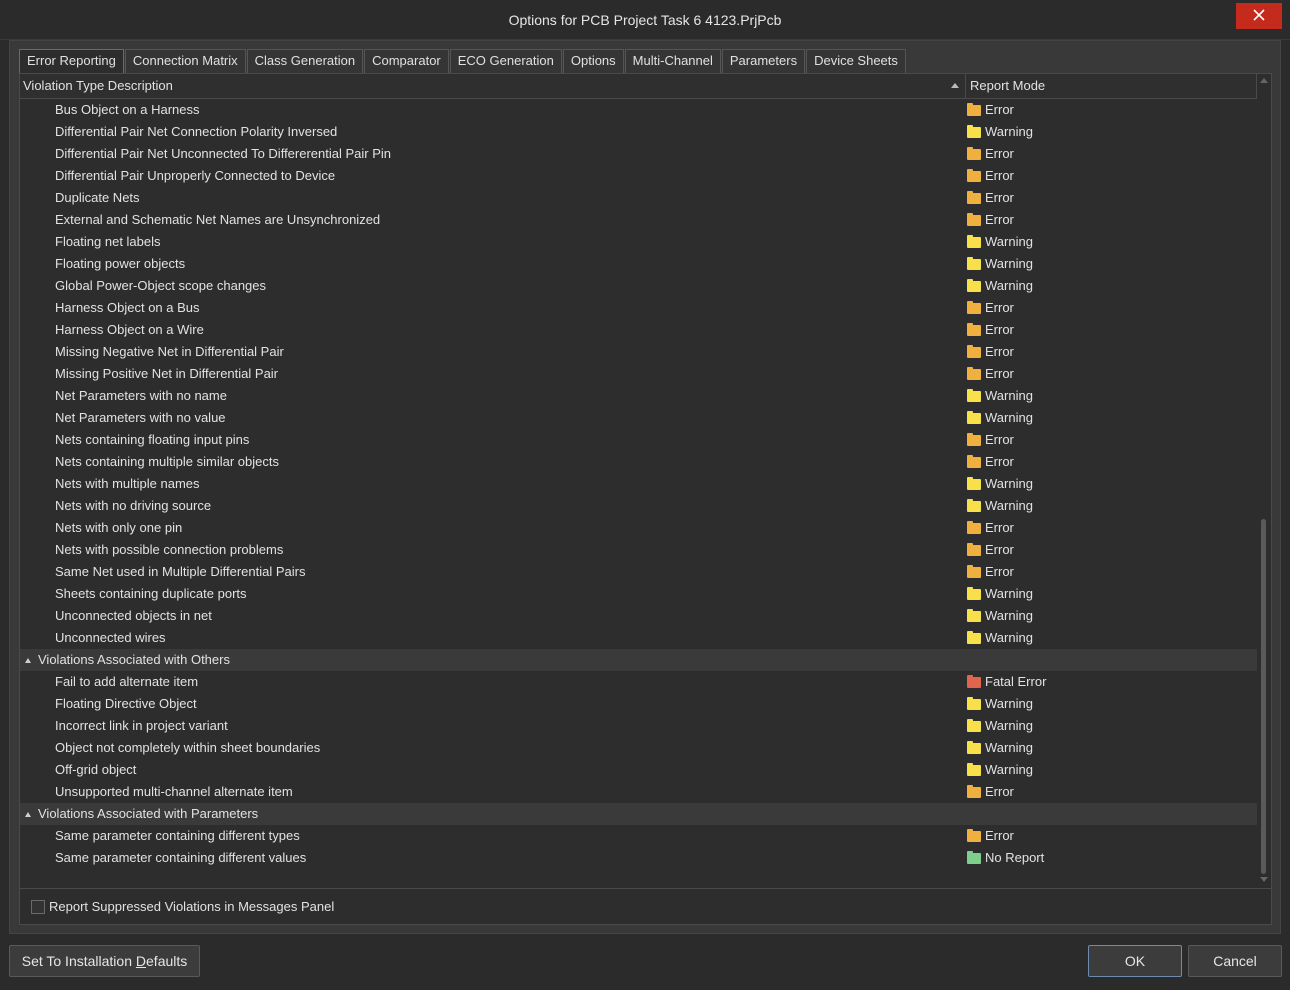 The image size is (1290, 990). What do you see at coordinates (71, 61) in the screenshot?
I see `tab-error-reporting: Error Reporting` at bounding box center [71, 61].